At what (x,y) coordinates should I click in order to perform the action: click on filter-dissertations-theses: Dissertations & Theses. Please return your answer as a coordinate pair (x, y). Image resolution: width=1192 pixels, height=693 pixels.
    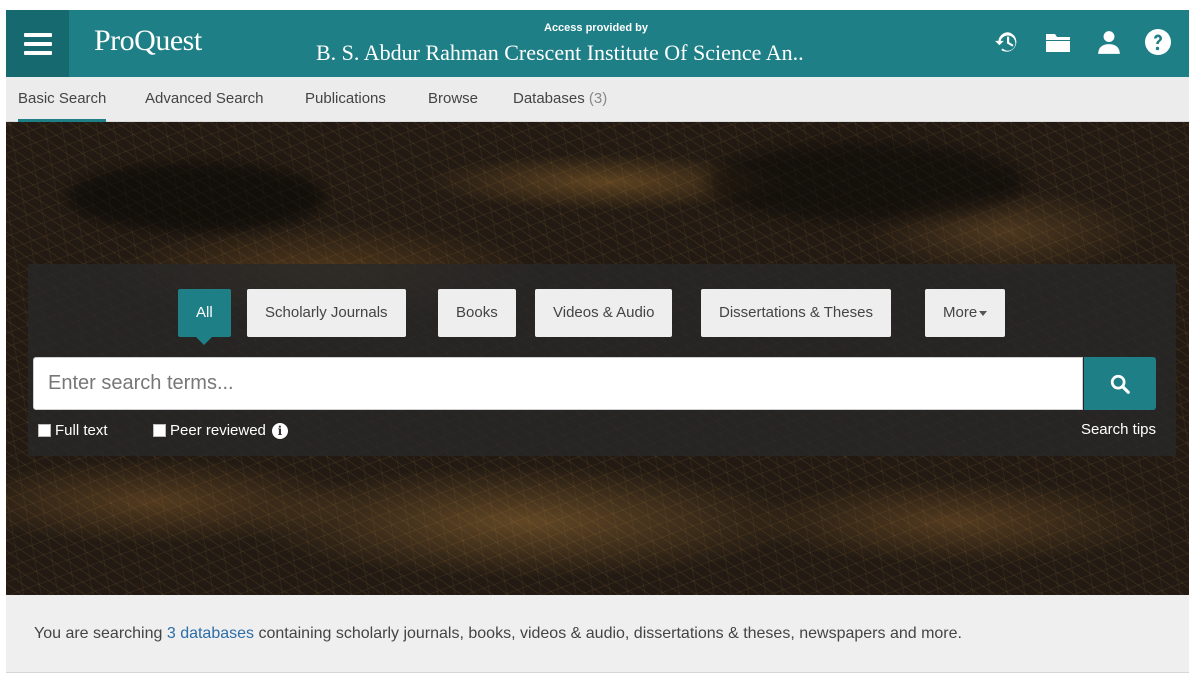
    Looking at the image, I should click on (796, 313).